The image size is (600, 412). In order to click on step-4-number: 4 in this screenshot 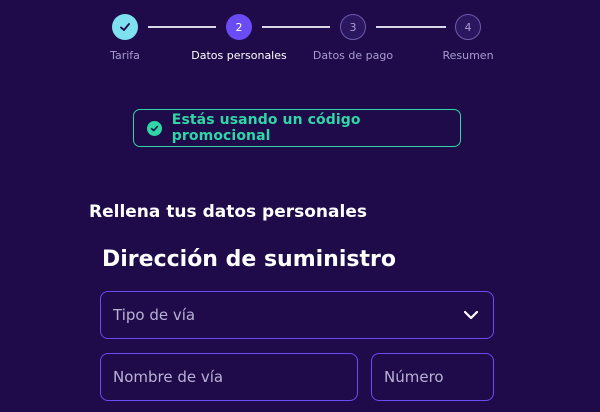, I will do `click(468, 27)`.